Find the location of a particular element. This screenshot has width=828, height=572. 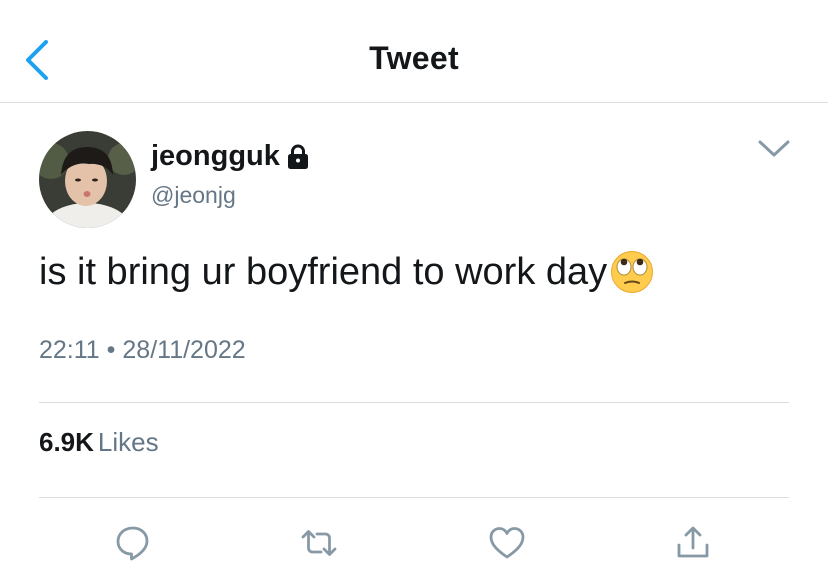

avatar is located at coordinates (87, 179).